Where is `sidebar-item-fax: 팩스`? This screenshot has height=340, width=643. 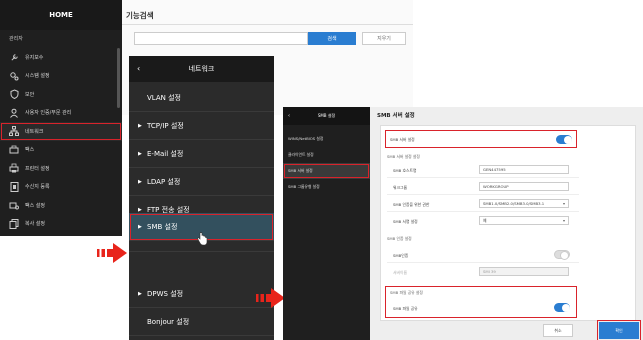 sidebar-item-fax: 팩스 is located at coordinates (61, 150).